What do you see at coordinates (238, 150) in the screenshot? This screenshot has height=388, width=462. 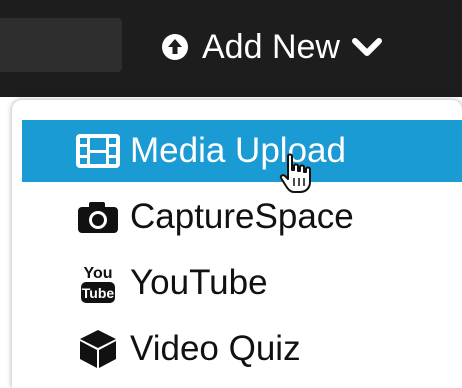 I see `menu-item-label: Media Upload` at bounding box center [238, 150].